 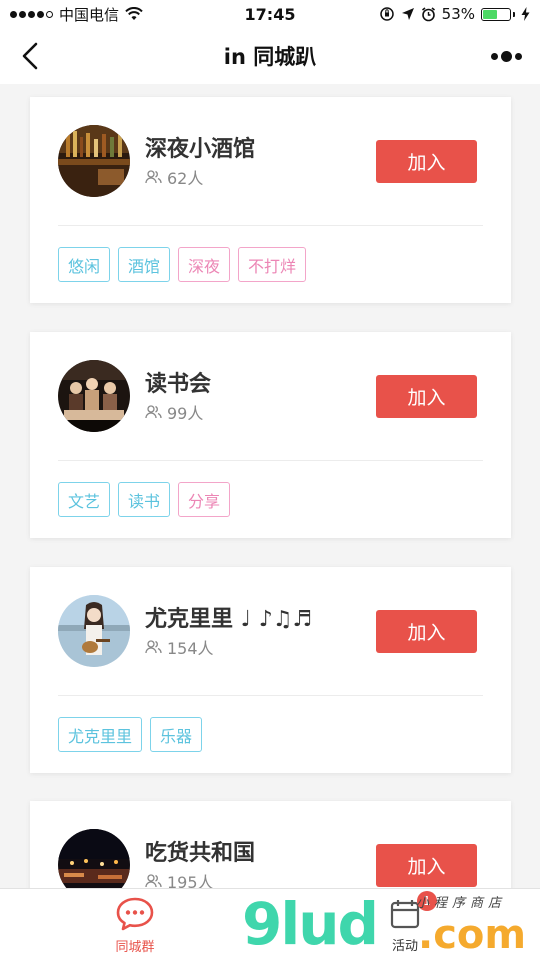 I want to click on tab-label: 活动, so click(x=404, y=946).